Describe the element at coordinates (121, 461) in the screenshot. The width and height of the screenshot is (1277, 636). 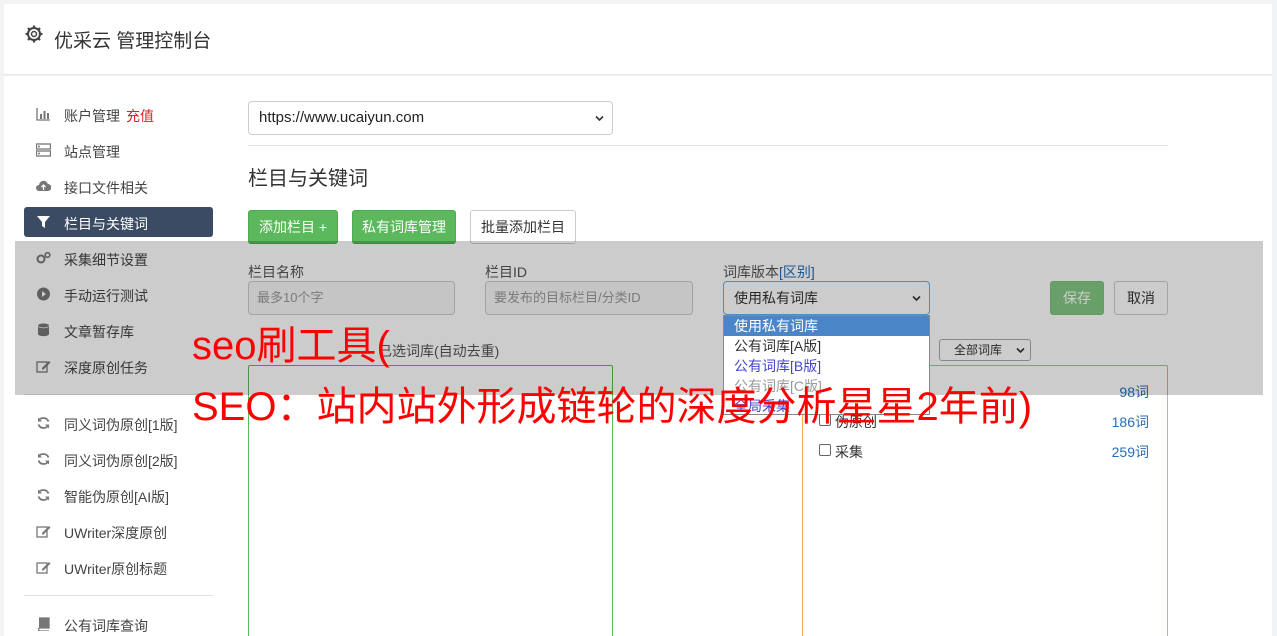
I see `sidebar-item-label: 同义词伪原创[2版]` at that location.